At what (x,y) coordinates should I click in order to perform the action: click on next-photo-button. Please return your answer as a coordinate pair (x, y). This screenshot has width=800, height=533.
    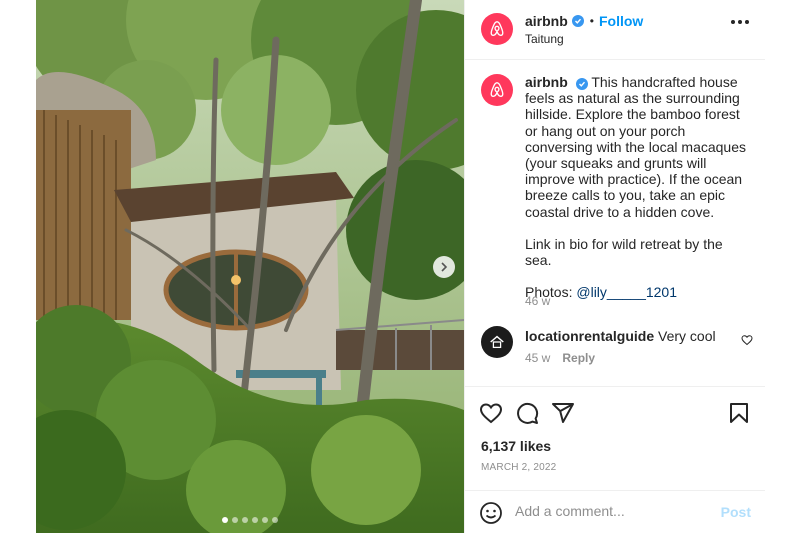
    Looking at the image, I should click on (444, 267).